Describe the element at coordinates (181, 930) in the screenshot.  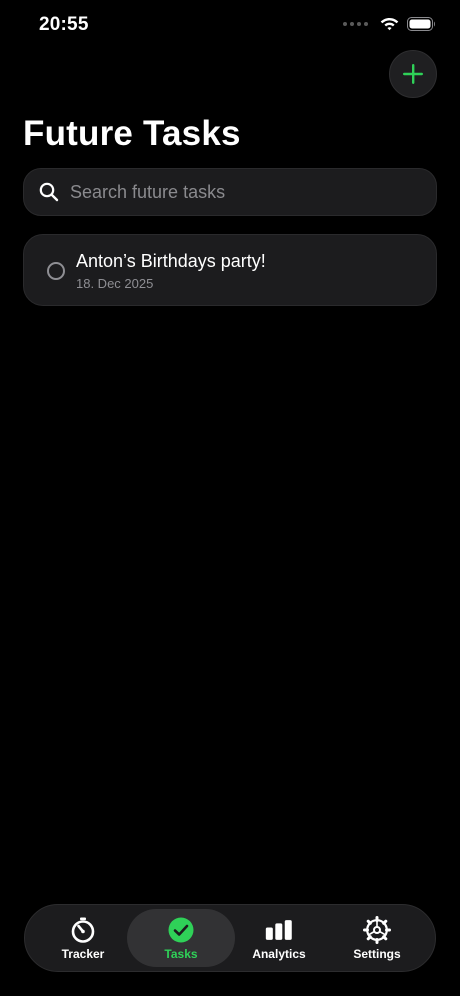
I see `checkmark-circle-icon` at that location.